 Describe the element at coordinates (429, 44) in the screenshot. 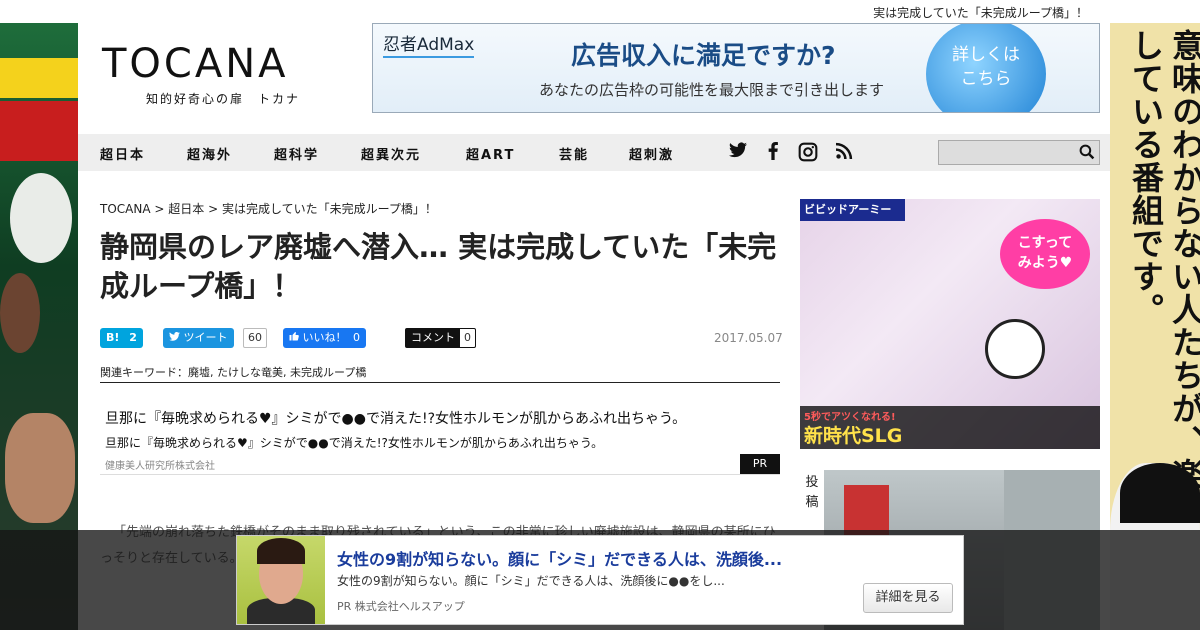

I see `ad-brand: 忍者AdMax` at that location.